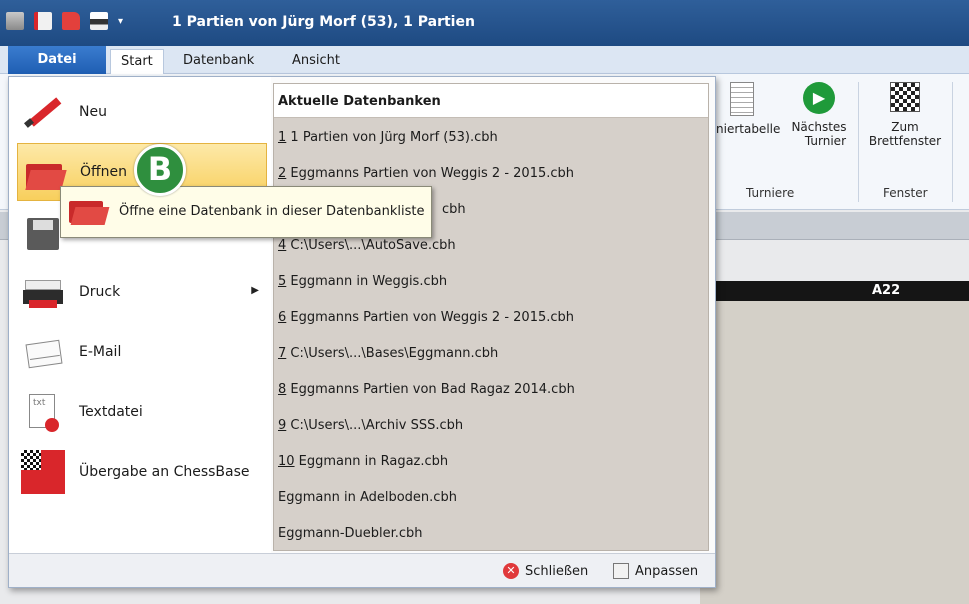  I want to click on recent-db-item: 1 1 Partien von Jürg Morf (53).cbh, so click(388, 137).